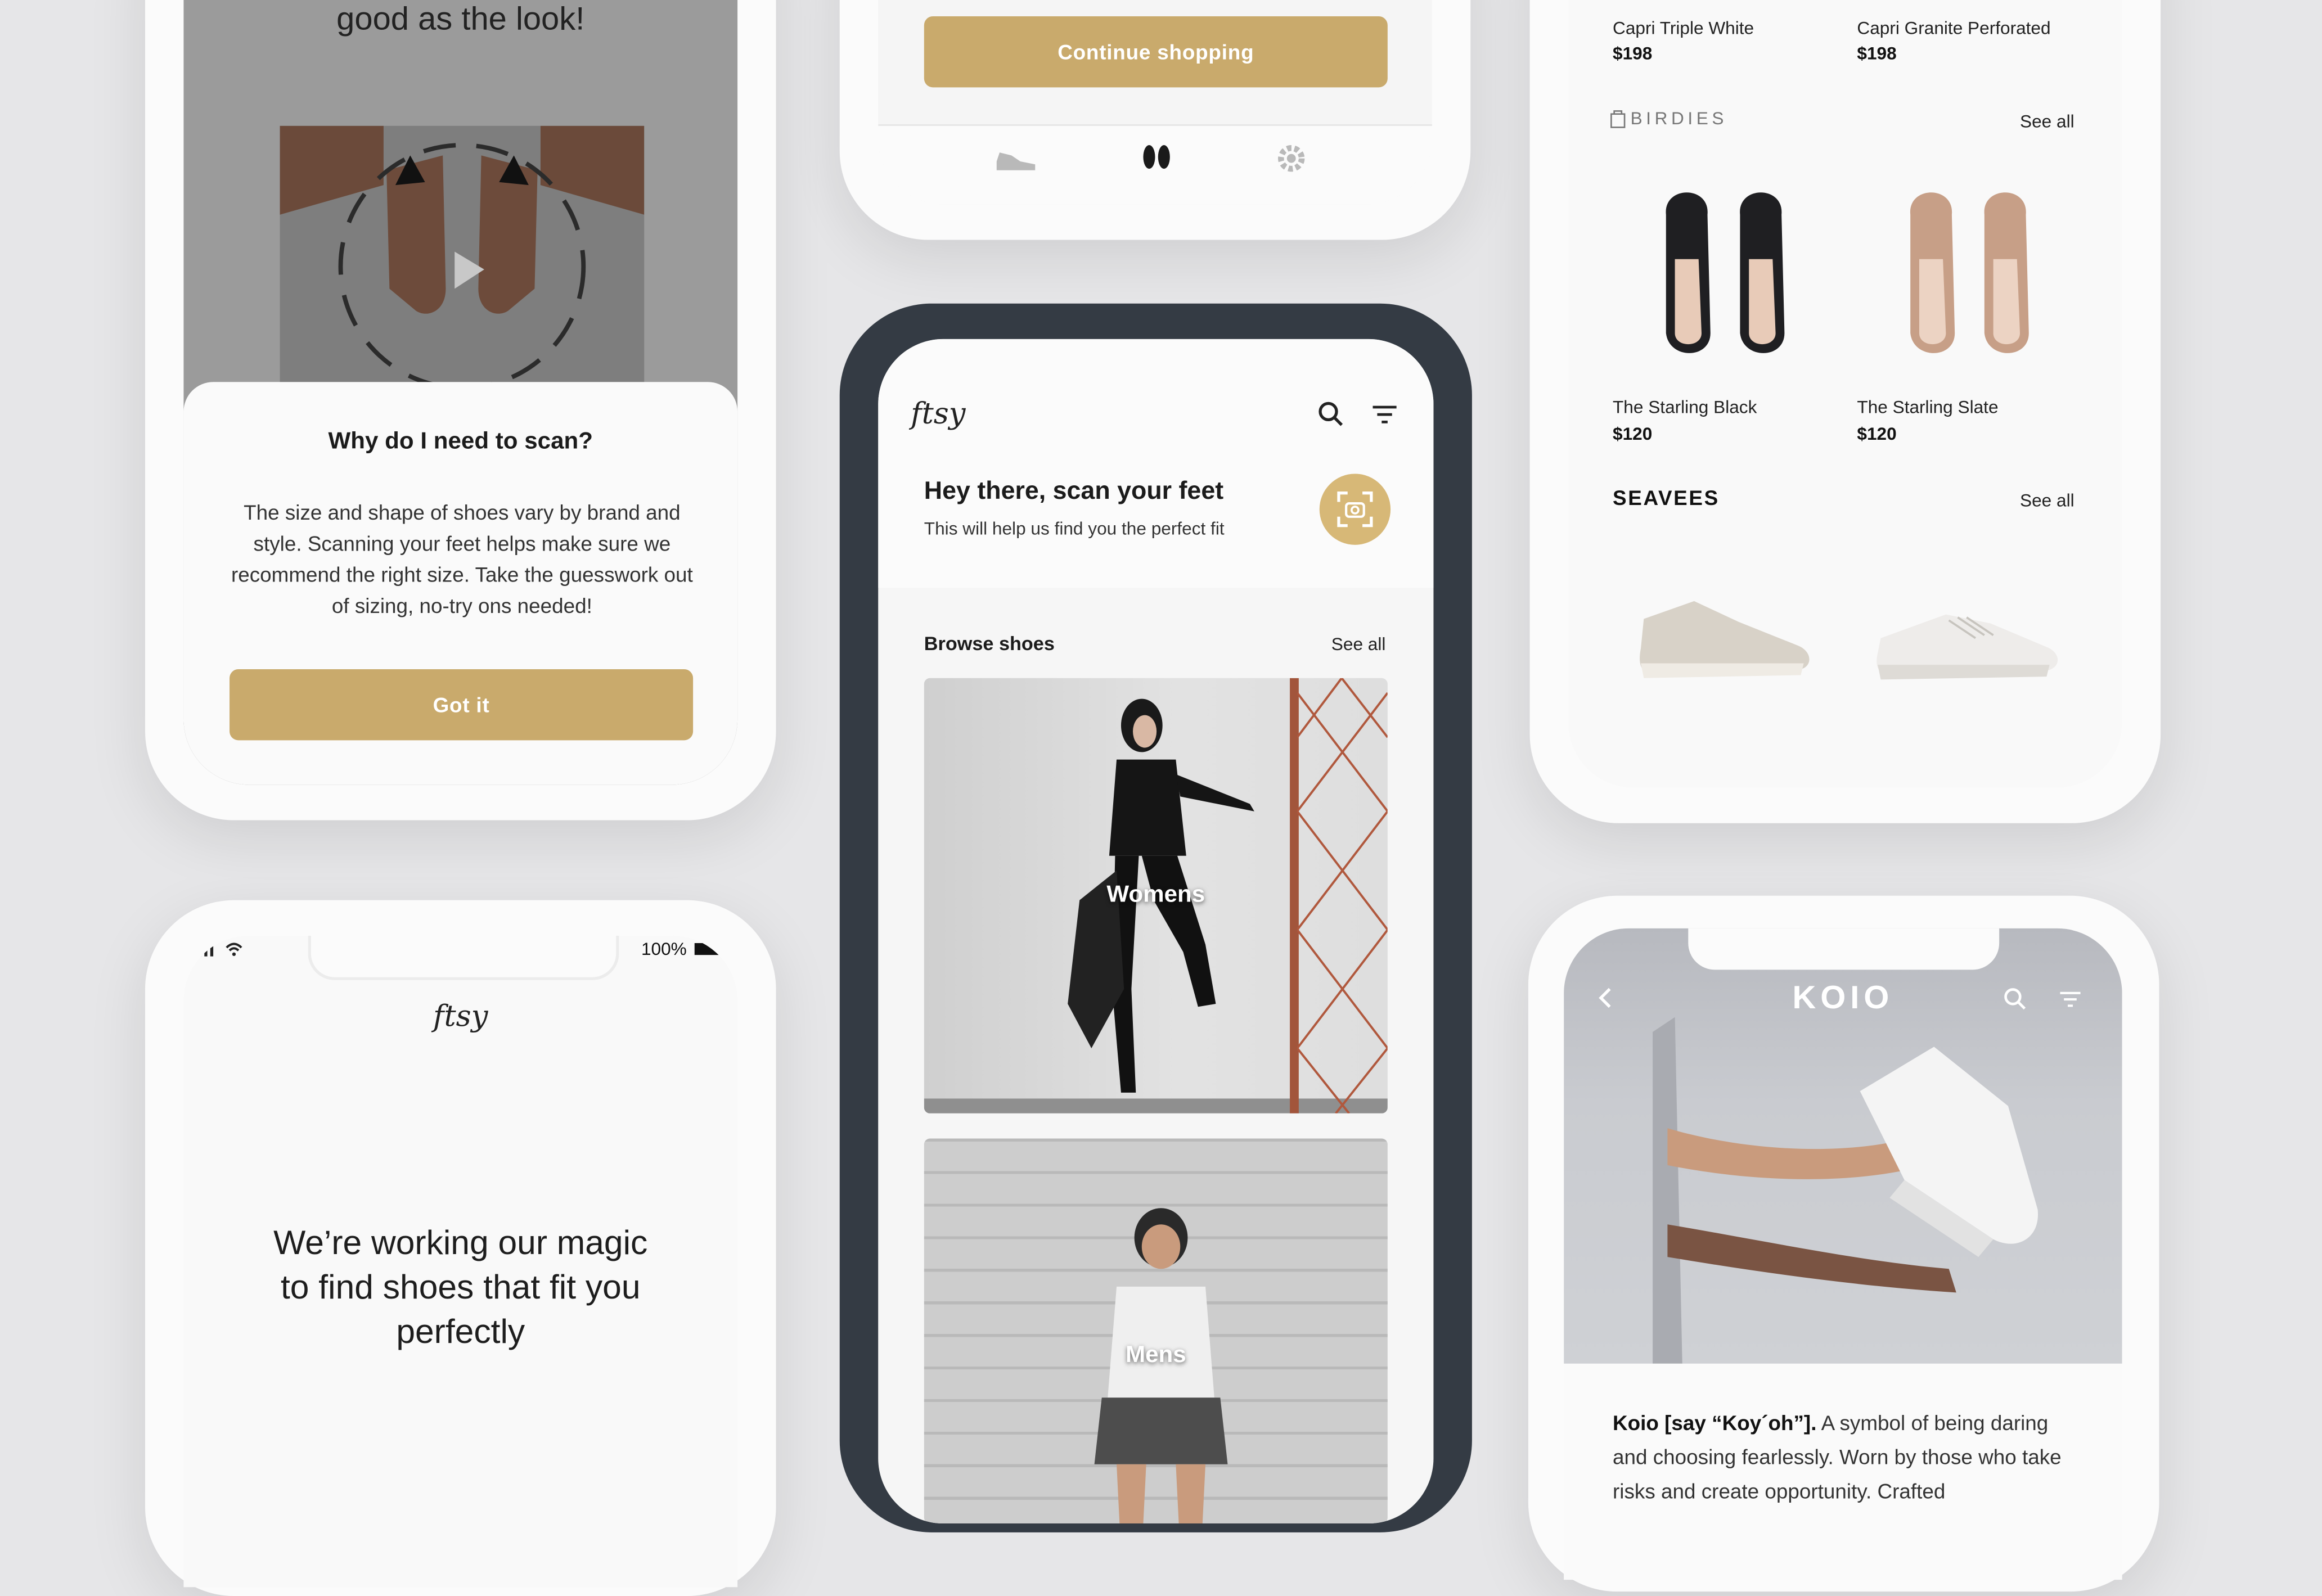 This screenshot has height=1596, width=2322. Describe the element at coordinates (1727, 637) in the screenshot. I see `seavees-slipon-shoe` at that location.